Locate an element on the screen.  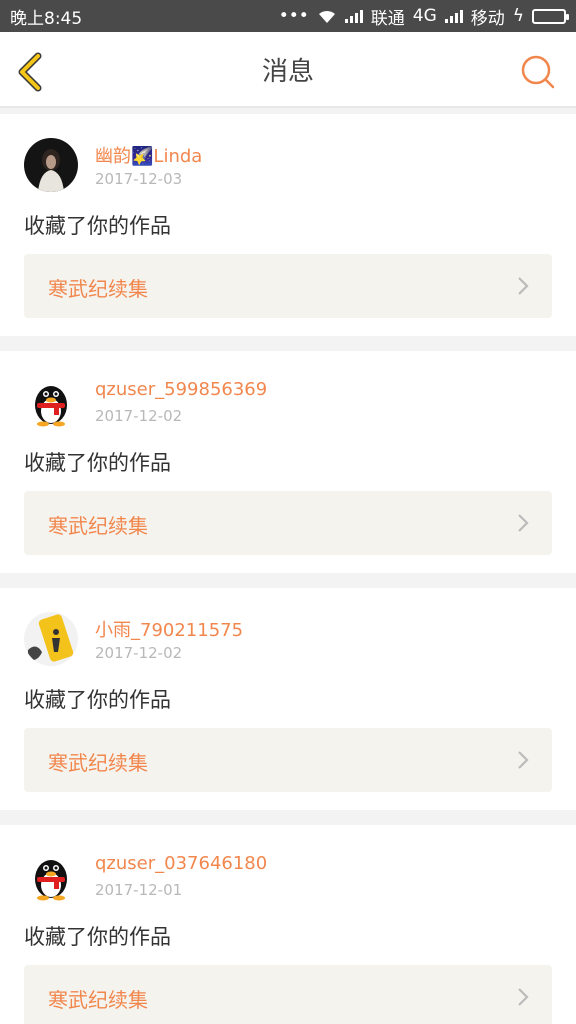
status-bar: 晚上8:45 ••• 联通 4G 移动 ϟ is located at coordinates (288, 16).